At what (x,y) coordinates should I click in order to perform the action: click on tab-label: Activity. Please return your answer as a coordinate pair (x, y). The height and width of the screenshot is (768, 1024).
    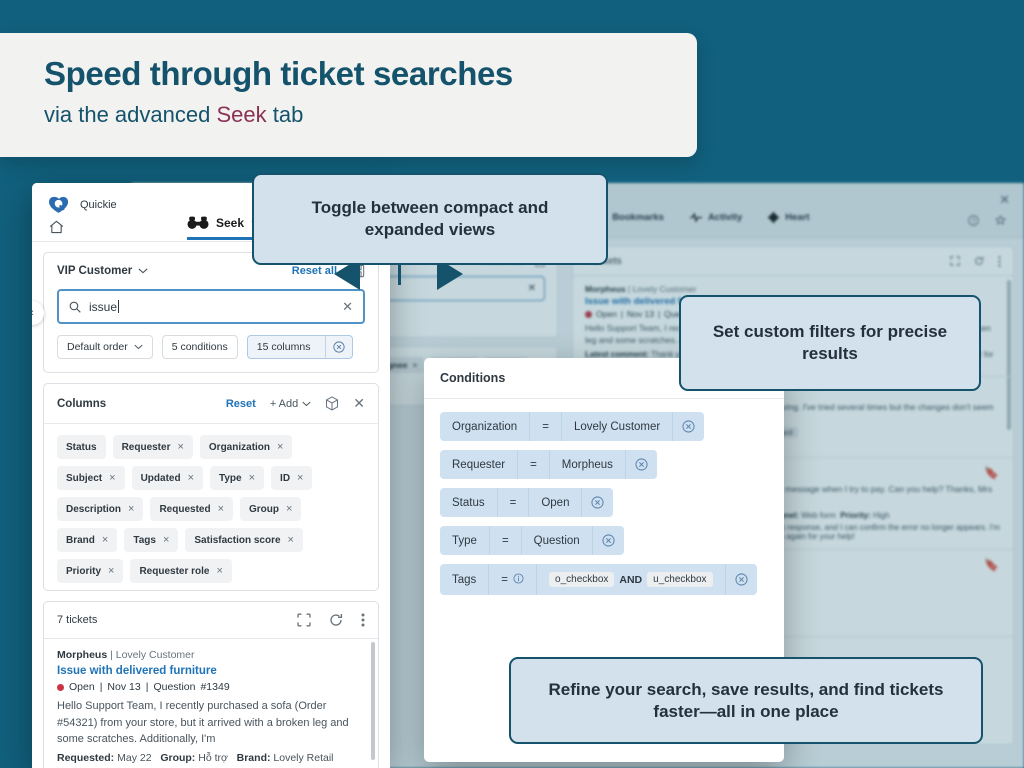
    Looking at the image, I should click on (725, 217).